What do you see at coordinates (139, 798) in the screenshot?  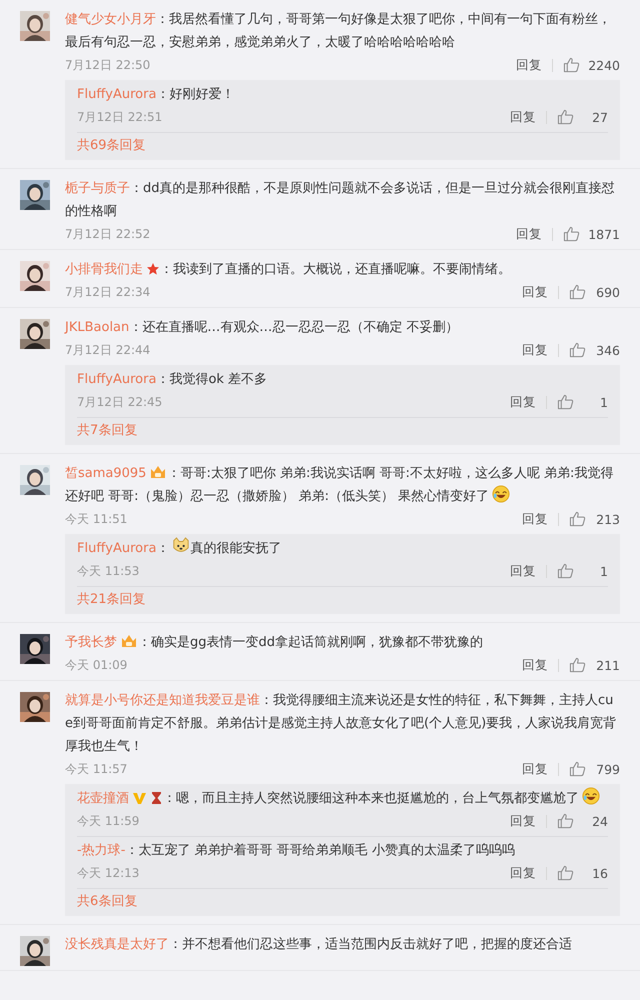 I see `verified-icon` at bounding box center [139, 798].